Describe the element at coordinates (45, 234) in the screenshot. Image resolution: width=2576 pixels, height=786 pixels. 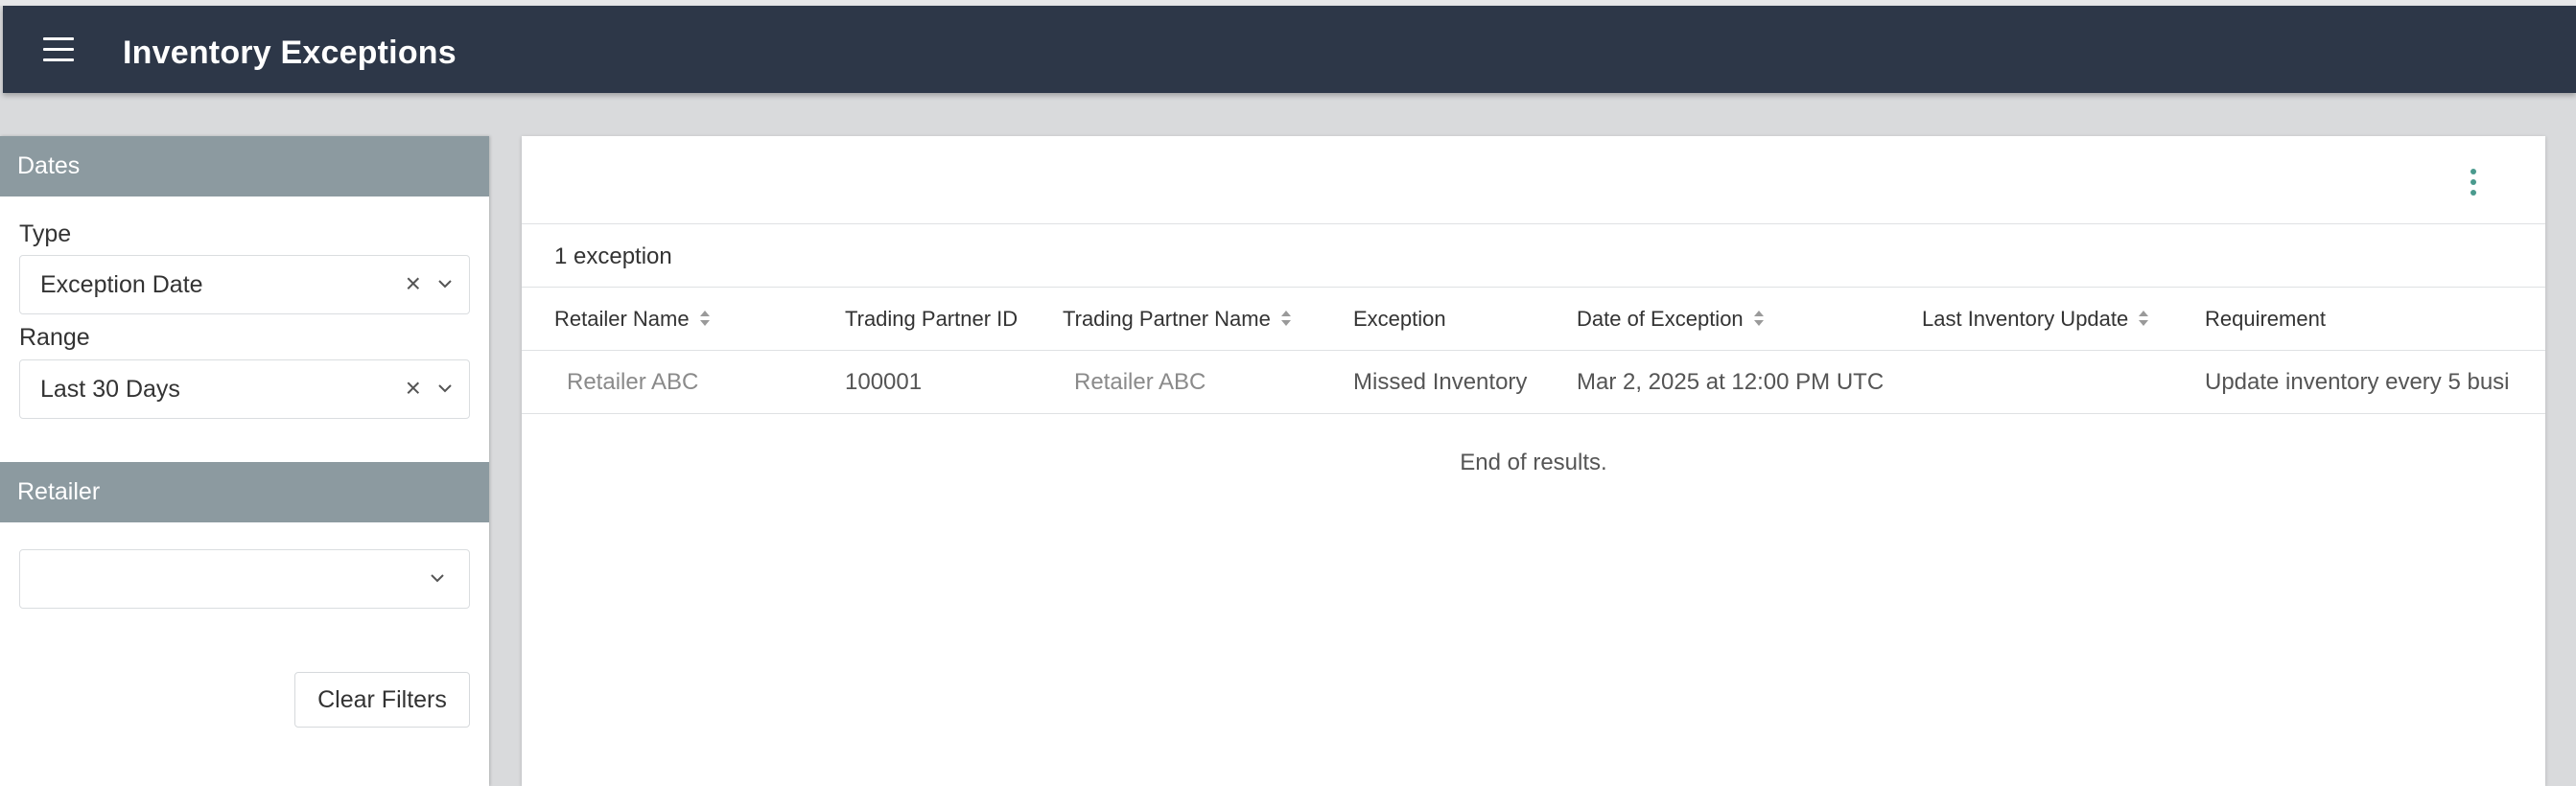
I see `type-label: Type` at that location.